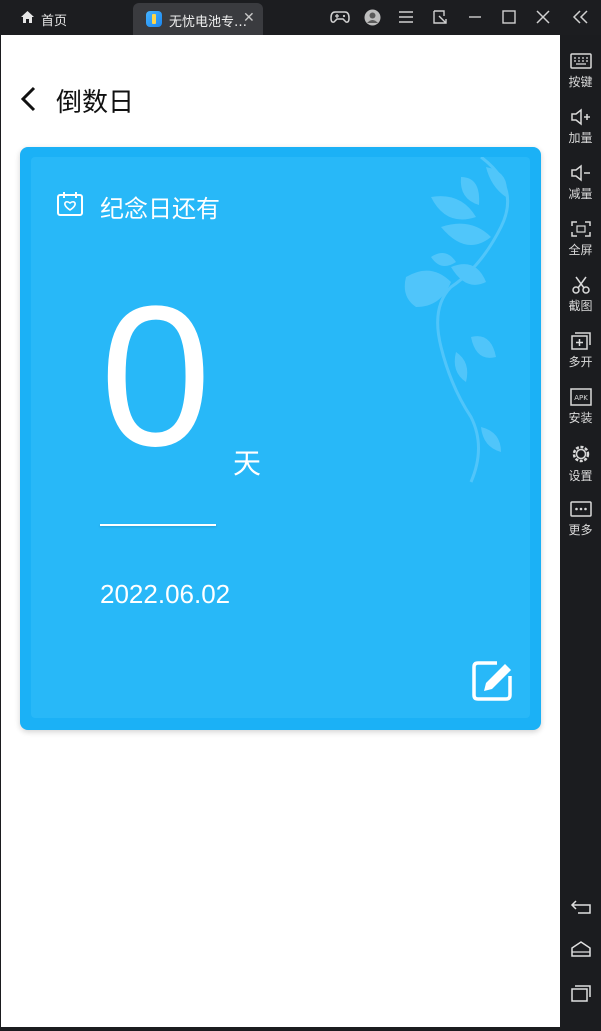 The image size is (601, 1031). I want to click on nav-recents-icon, so click(581, 993).